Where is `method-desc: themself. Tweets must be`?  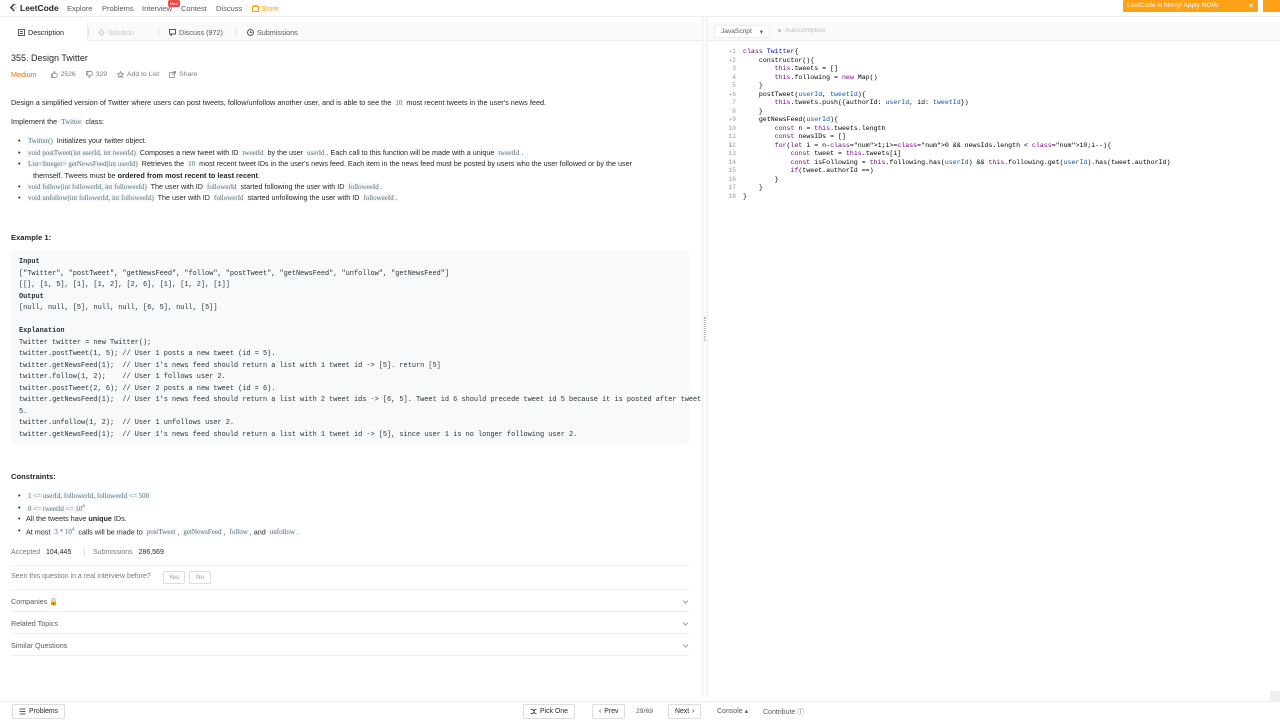
method-desc: themself. Tweets must be is located at coordinates (74, 175).